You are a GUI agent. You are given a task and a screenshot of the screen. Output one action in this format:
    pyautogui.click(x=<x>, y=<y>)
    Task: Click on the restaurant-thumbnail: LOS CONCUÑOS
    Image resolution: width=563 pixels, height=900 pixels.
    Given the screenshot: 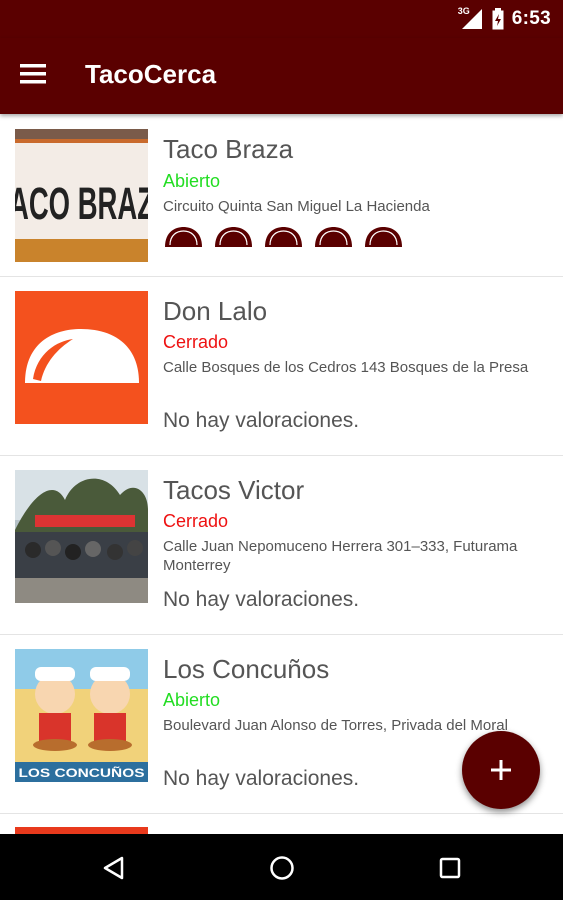 What is the action you would take?
    pyautogui.click(x=81, y=715)
    